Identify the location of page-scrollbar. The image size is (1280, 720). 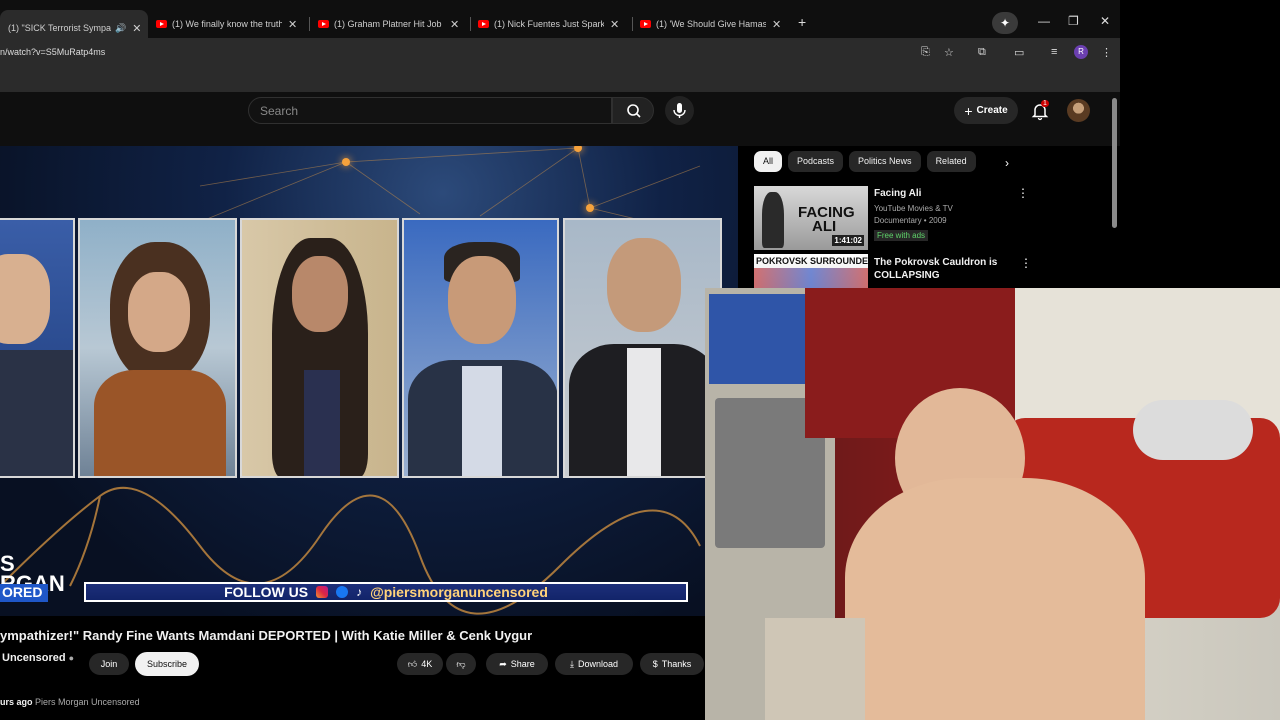
(1114, 163).